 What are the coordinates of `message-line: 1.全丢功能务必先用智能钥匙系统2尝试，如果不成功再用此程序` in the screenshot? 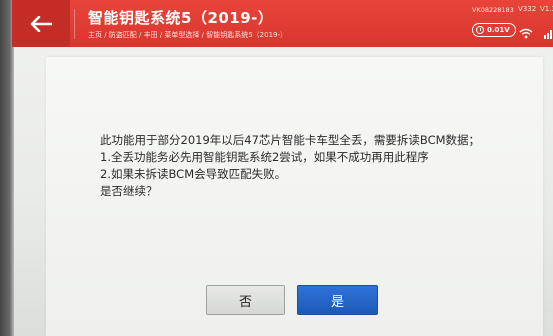 It's located at (264, 157).